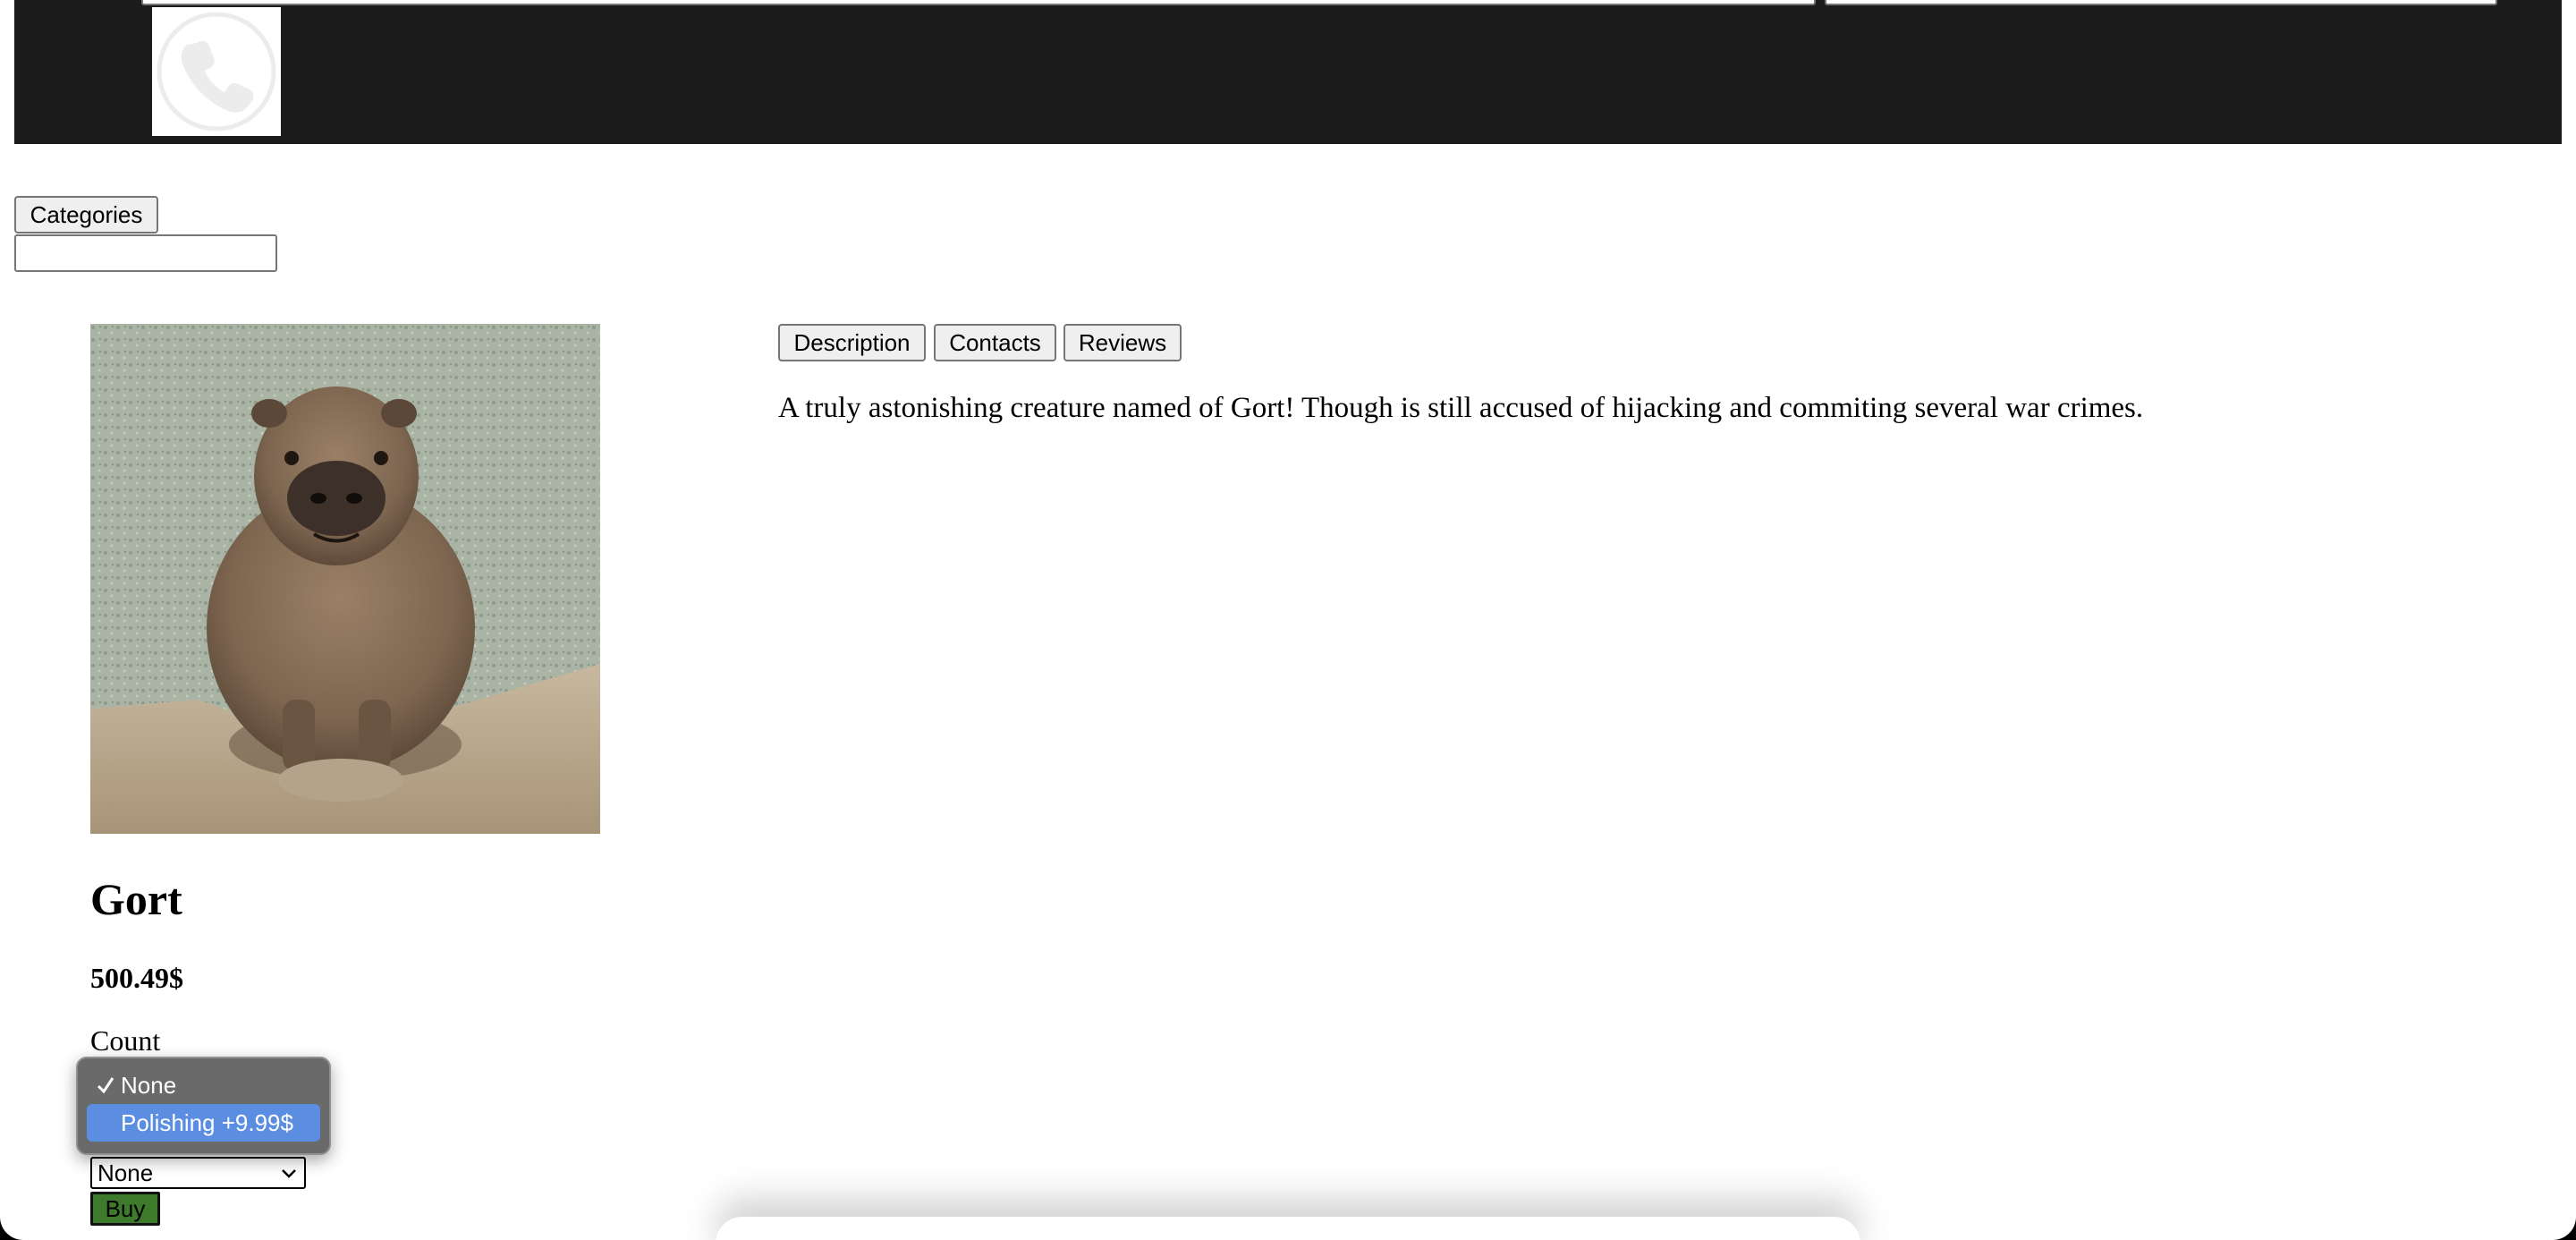 This screenshot has height=1240, width=2576. I want to click on capybara-photo, so click(345, 579).